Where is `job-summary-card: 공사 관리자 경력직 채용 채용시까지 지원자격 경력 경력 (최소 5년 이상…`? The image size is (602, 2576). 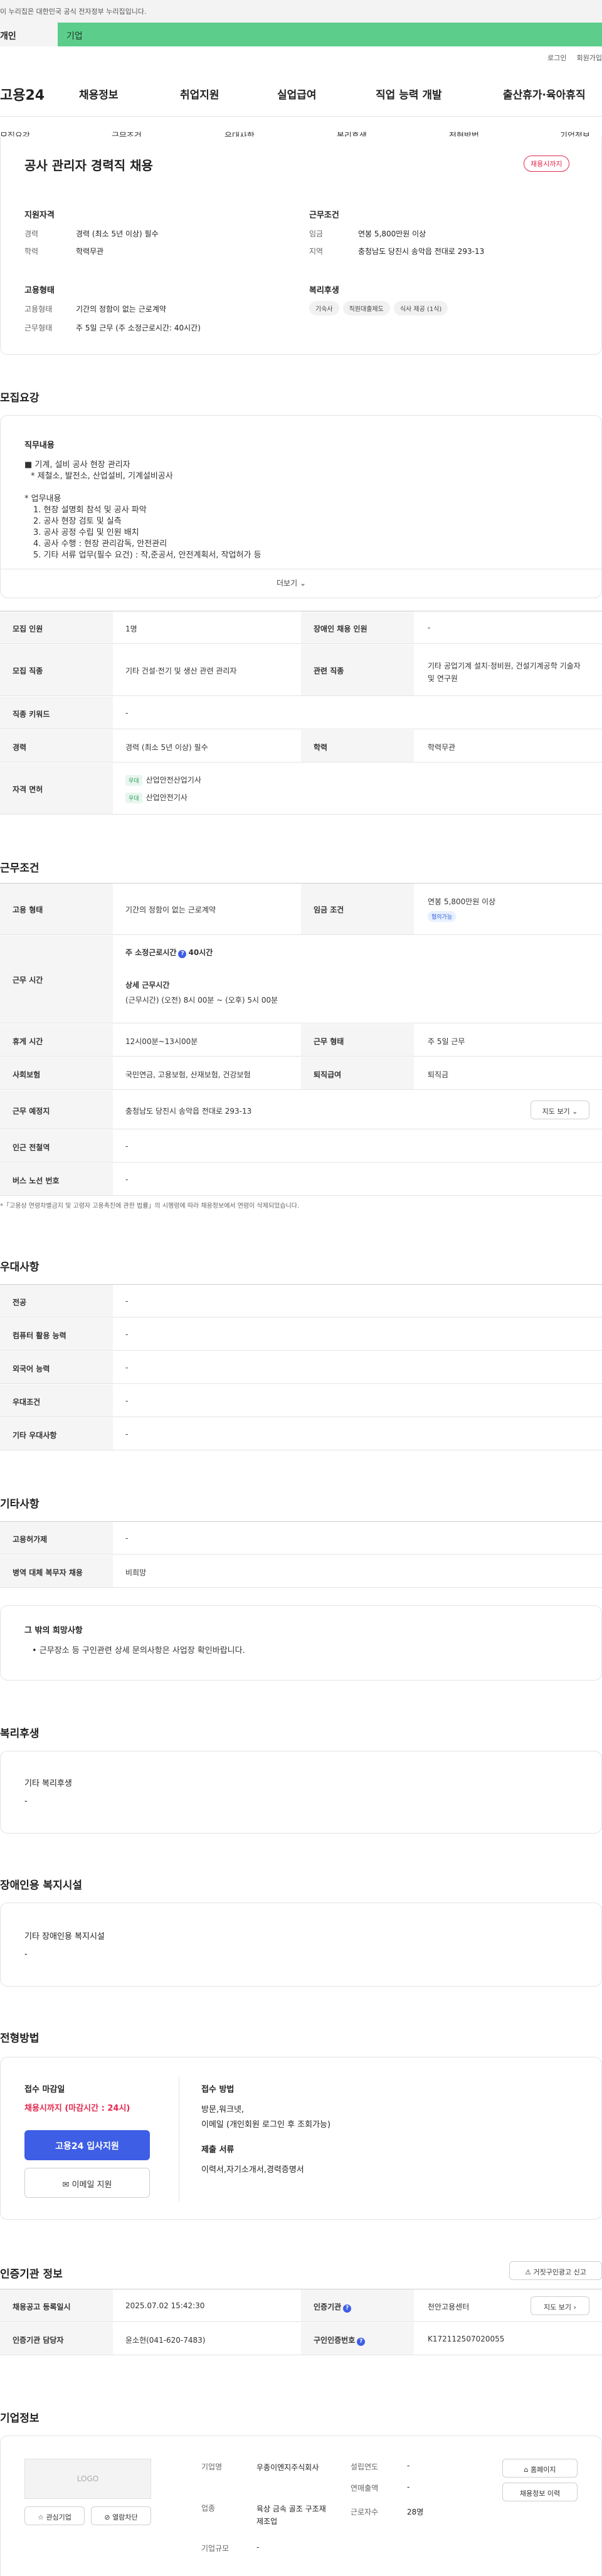 job-summary-card: 공사 관리자 경력직 채용 채용시까지 지원자격 경력 경력 (최소 5년 이상… is located at coordinates (301, 246).